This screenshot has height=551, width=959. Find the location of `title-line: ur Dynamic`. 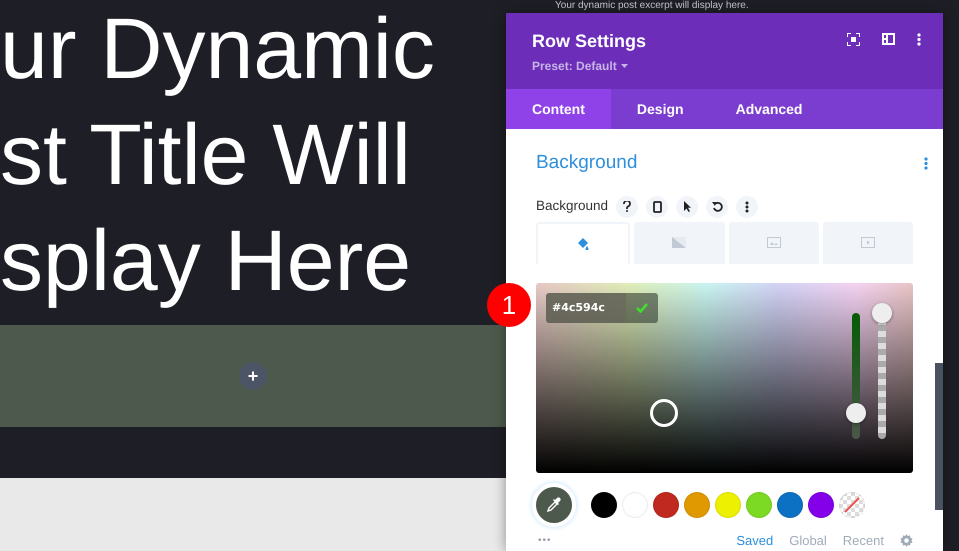

title-line: ur Dynamic is located at coordinates (217, 49).